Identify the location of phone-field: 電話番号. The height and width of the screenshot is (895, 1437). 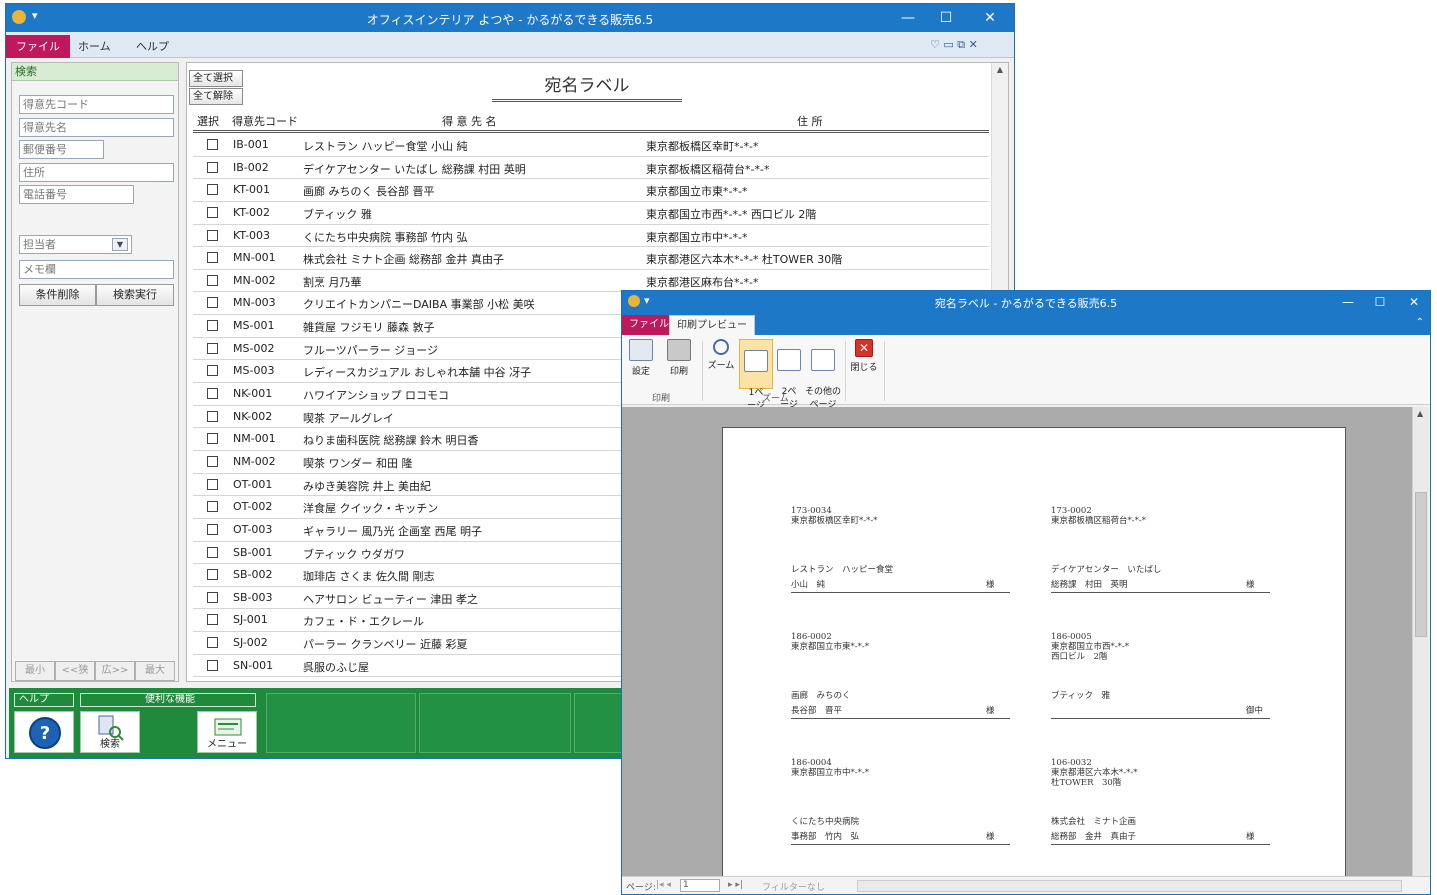
(76, 194).